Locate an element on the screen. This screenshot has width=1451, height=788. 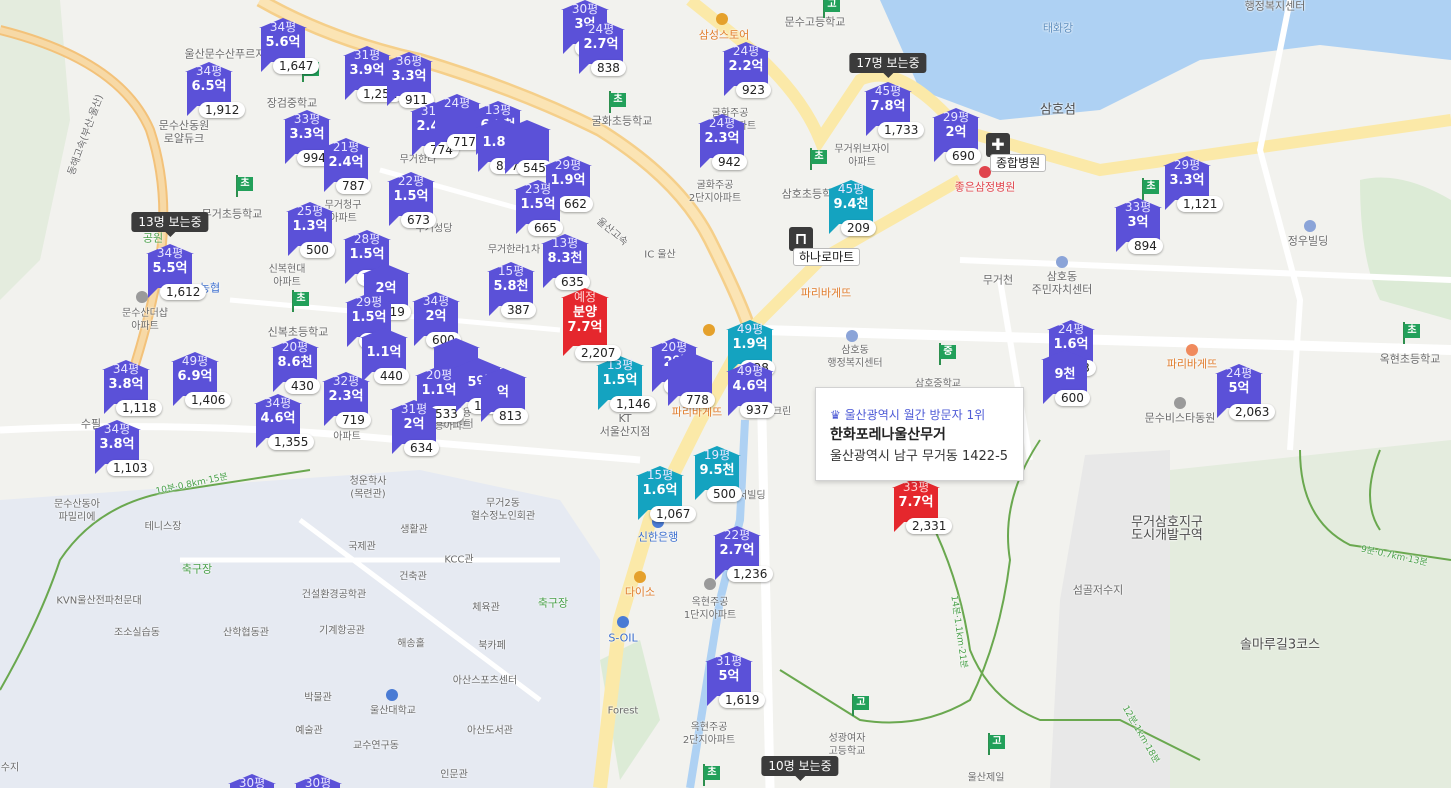
marker-pyeong: 30평 is located at coordinates (252, 782).